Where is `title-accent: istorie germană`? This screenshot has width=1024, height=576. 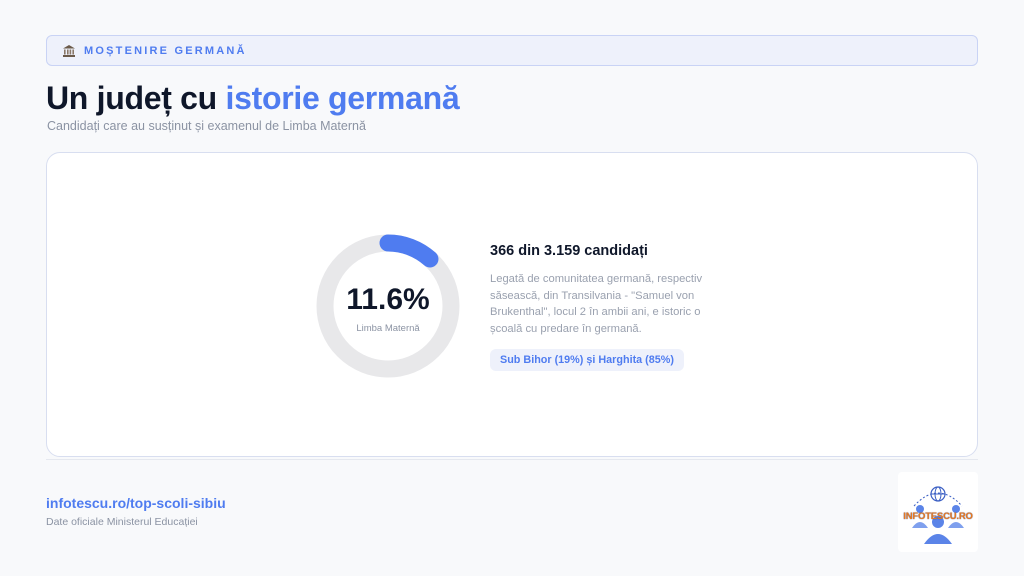
title-accent: istorie germană is located at coordinates (342, 98).